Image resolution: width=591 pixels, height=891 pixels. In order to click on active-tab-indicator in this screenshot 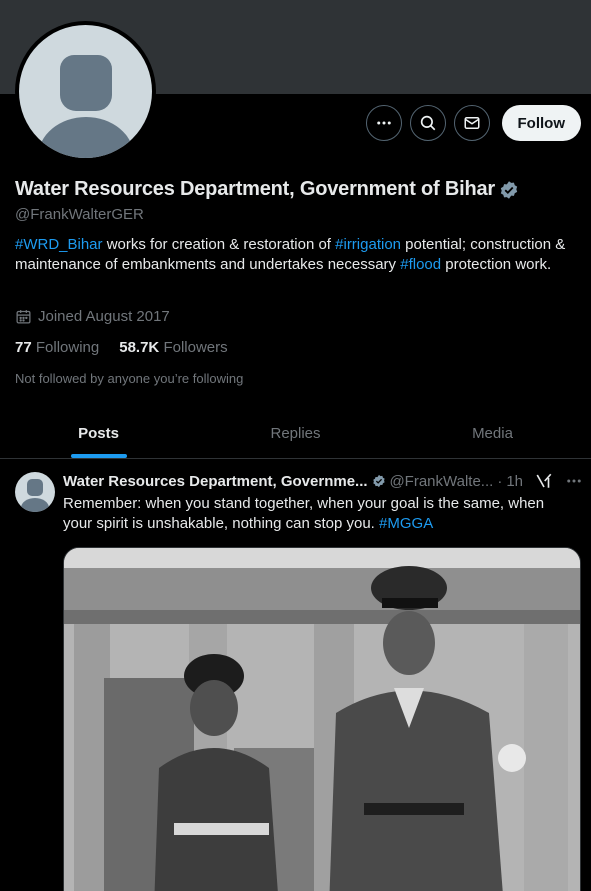, I will do `click(98, 456)`.